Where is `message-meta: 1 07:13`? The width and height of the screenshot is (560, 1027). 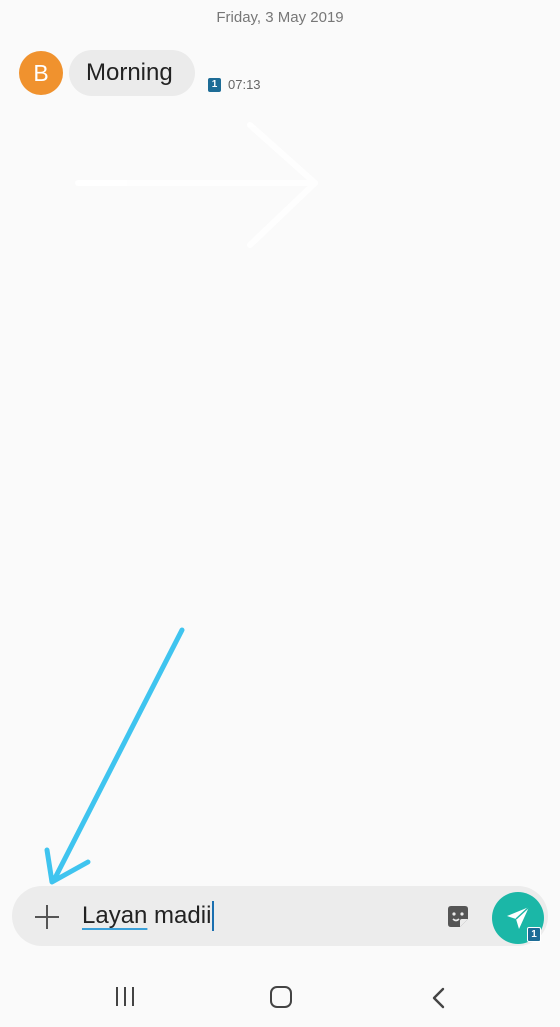 message-meta: 1 07:13 is located at coordinates (234, 84).